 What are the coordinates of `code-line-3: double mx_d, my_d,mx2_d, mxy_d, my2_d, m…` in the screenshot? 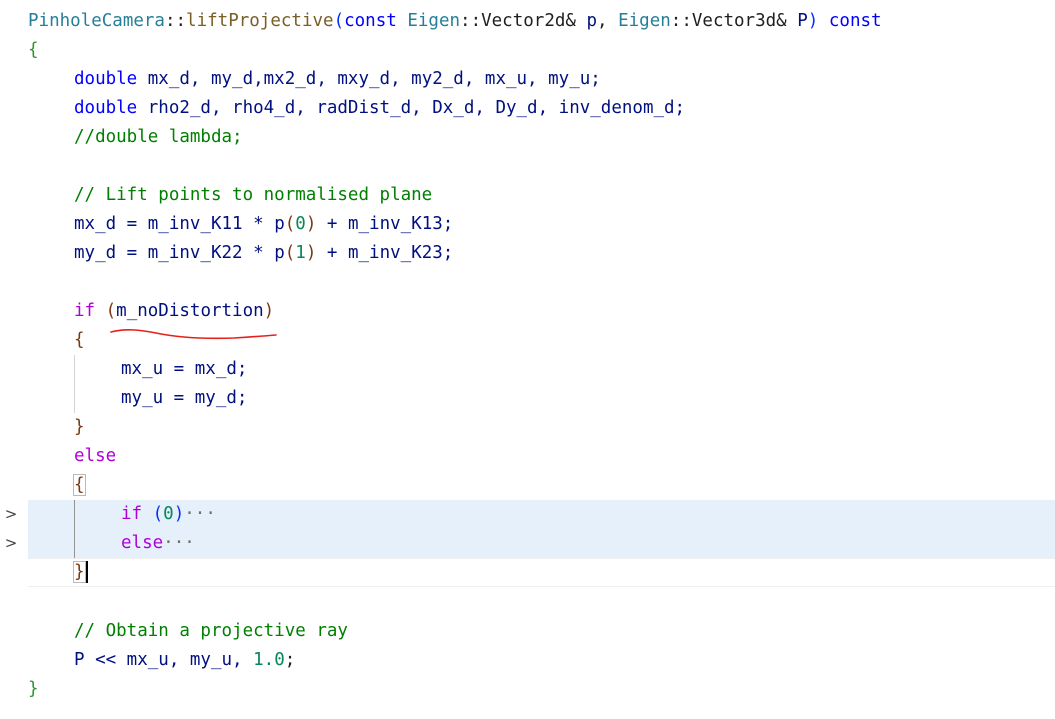 It's located at (337, 79).